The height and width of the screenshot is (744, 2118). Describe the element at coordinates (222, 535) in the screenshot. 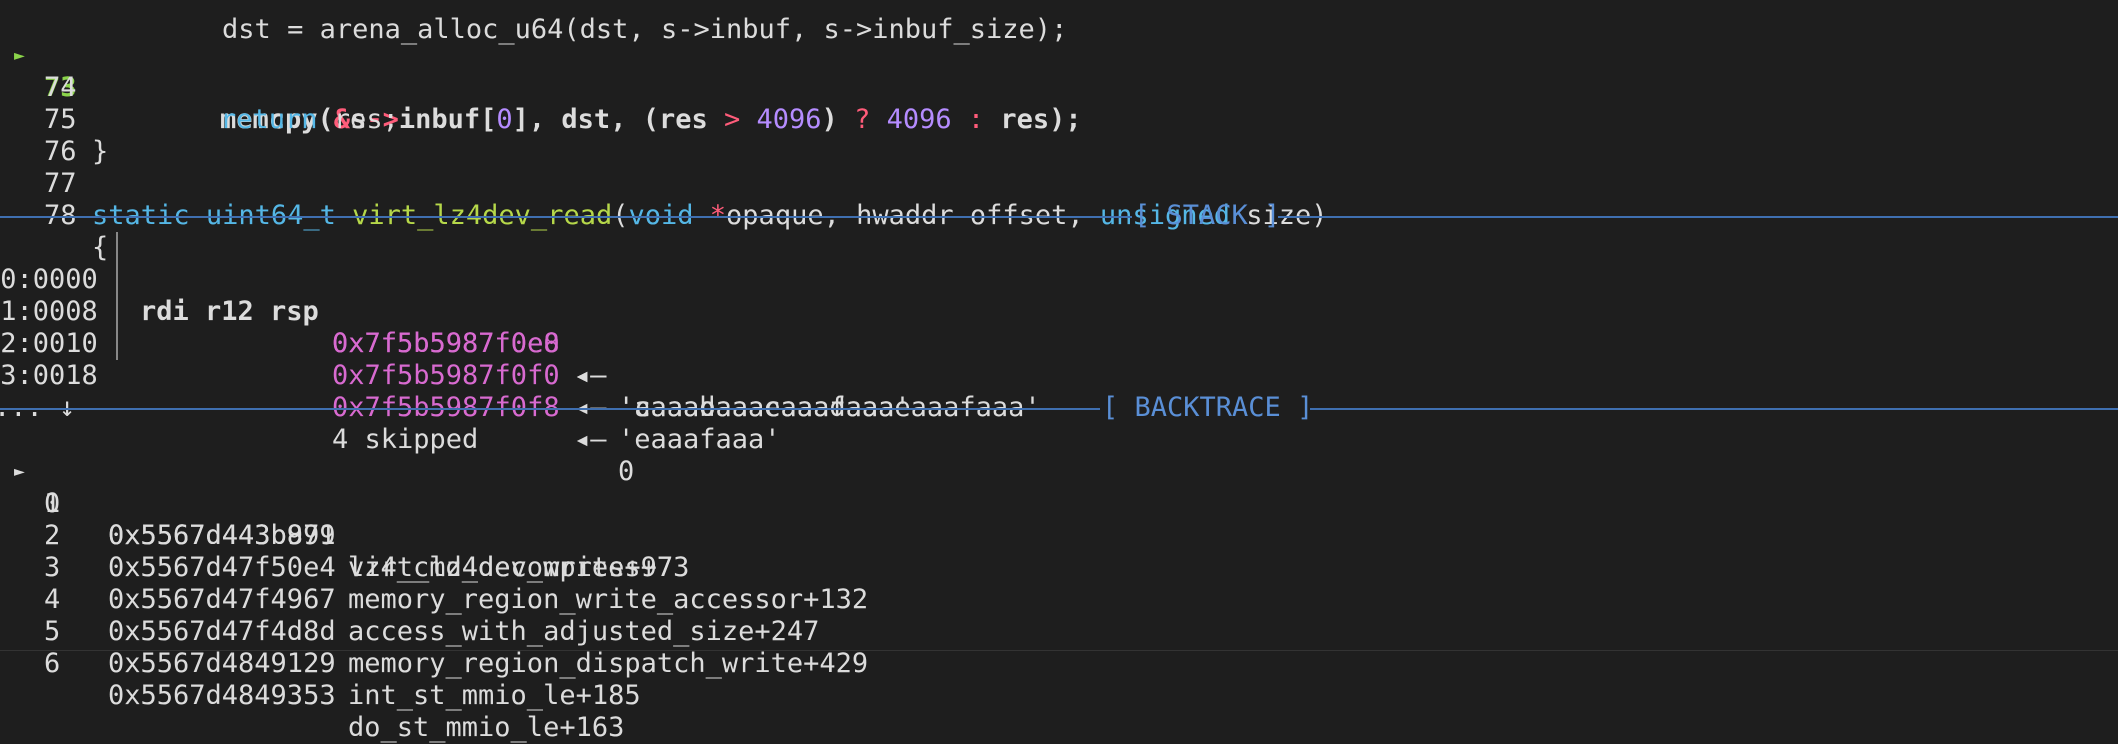

I see `frame-address: 0x5567d443b991` at that location.